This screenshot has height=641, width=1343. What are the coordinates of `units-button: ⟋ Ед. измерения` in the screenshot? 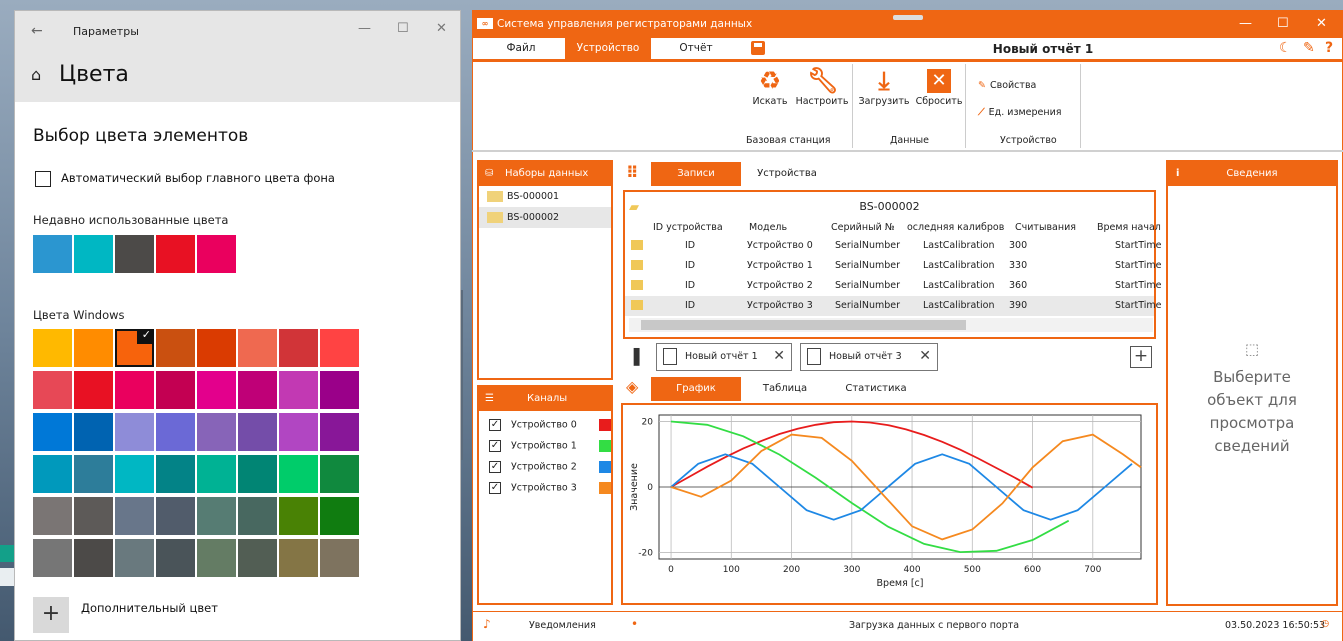 It's located at (1019, 112).